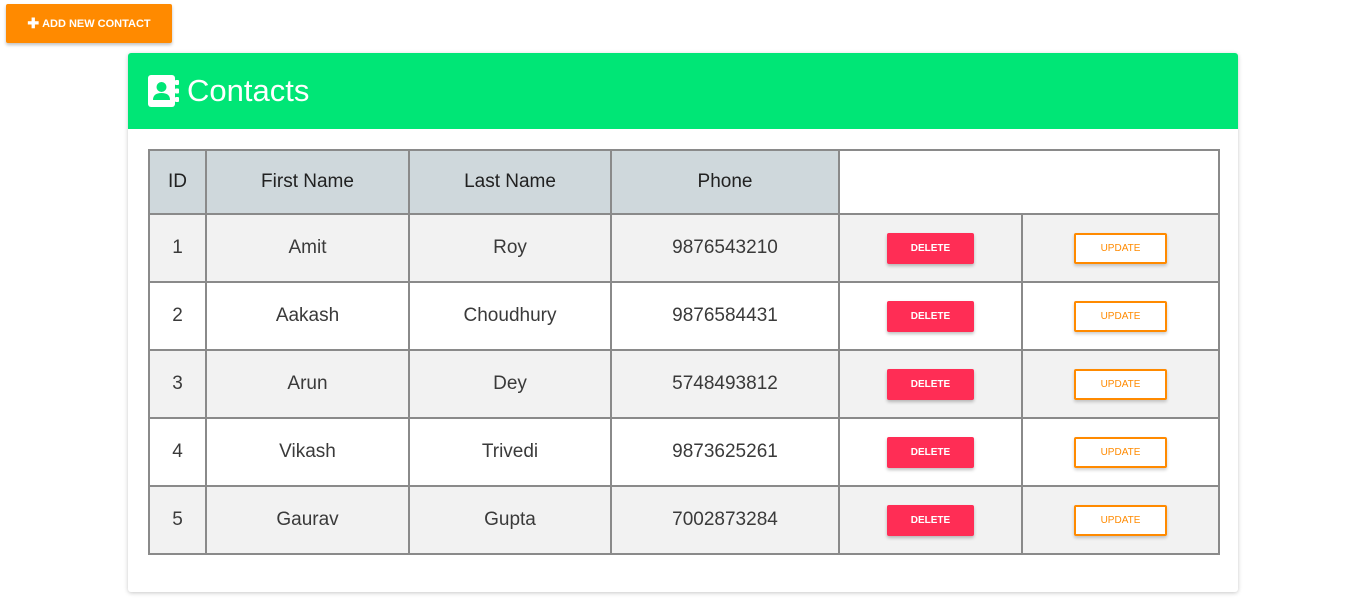 The image size is (1353, 606). What do you see at coordinates (510, 384) in the screenshot?
I see `cell-last-name: Dey` at bounding box center [510, 384].